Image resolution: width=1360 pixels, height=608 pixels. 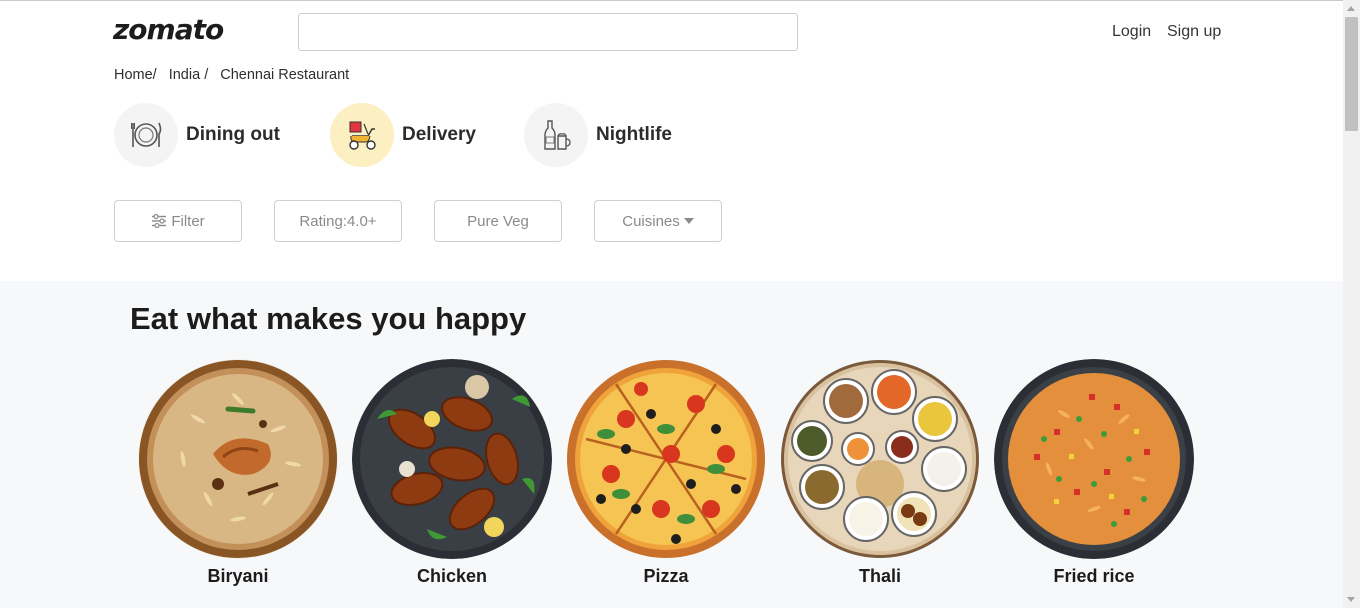 I want to click on cuisines-filter-label: Cuisines, so click(x=651, y=221).